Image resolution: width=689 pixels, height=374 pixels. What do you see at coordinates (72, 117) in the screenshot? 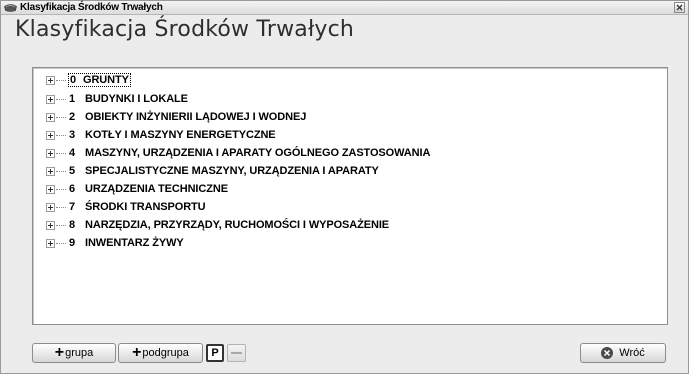
I see `tree-item-code: 2` at bounding box center [72, 117].